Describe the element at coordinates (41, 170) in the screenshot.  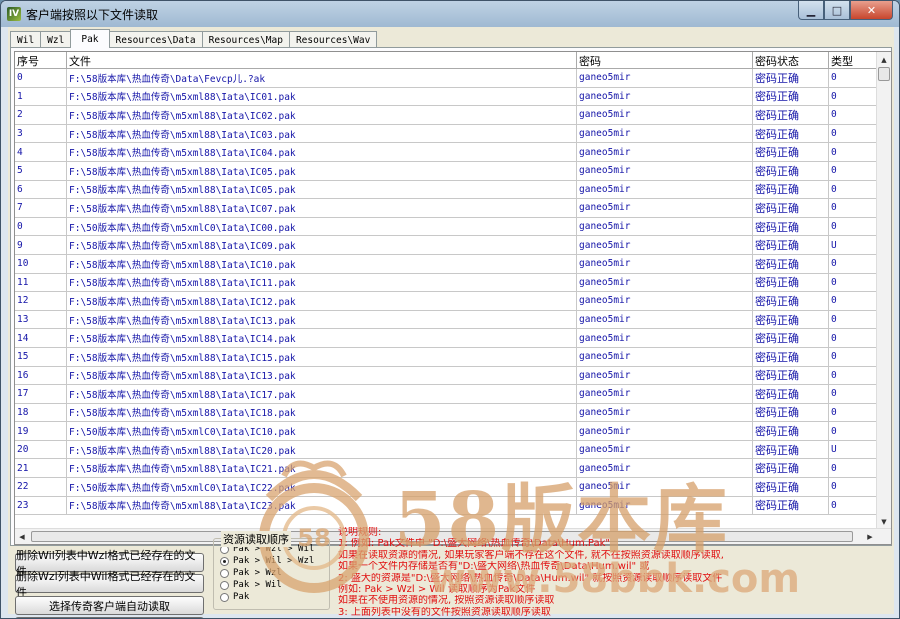
I see `cell-index: 5` at that location.